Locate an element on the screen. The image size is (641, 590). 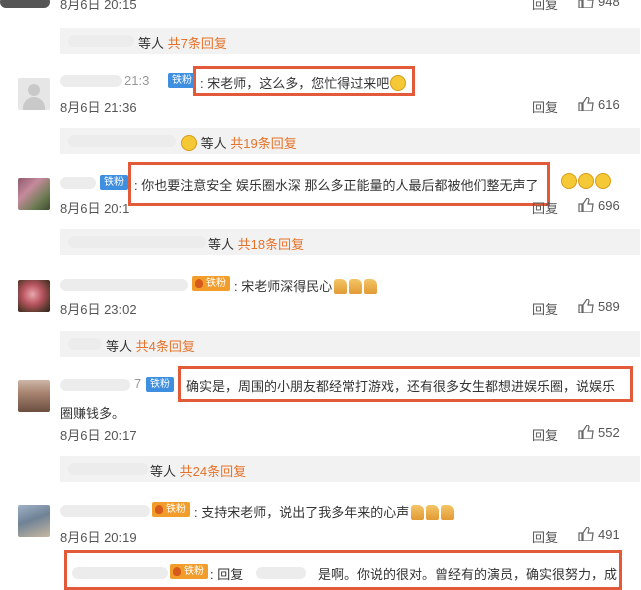
comment-text-cont: 圈赚钱多。 is located at coordinates (93, 413).